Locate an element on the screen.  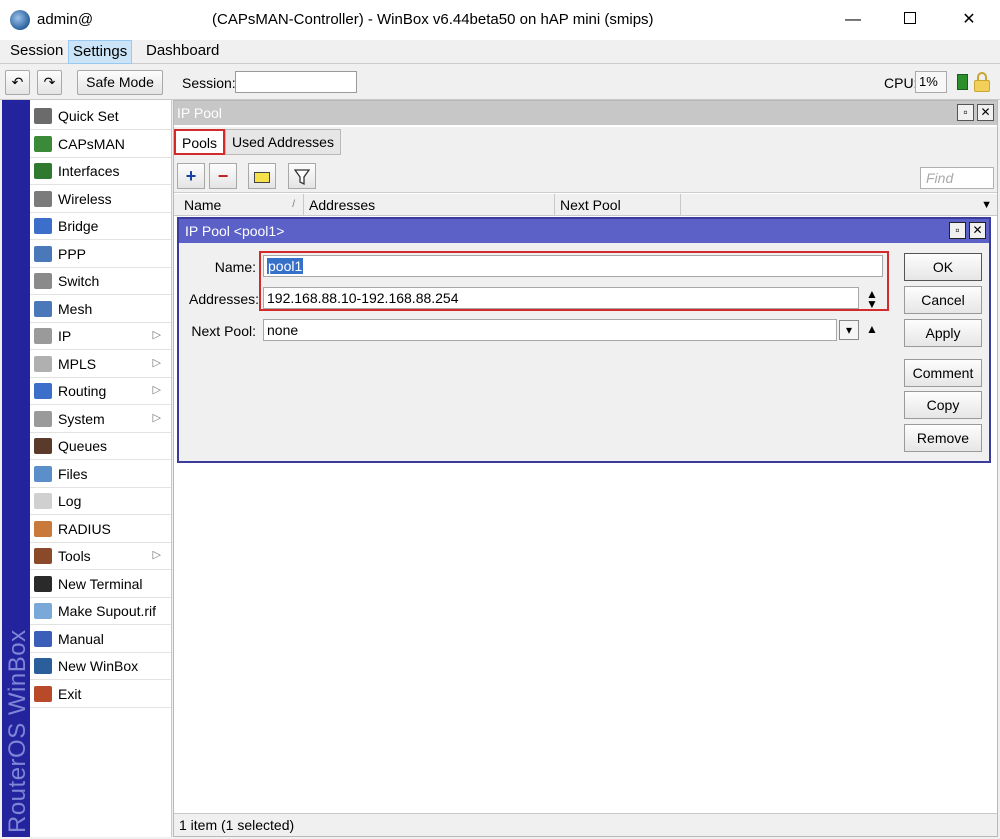
new-winbox-icon is located at coordinates (43, 666).